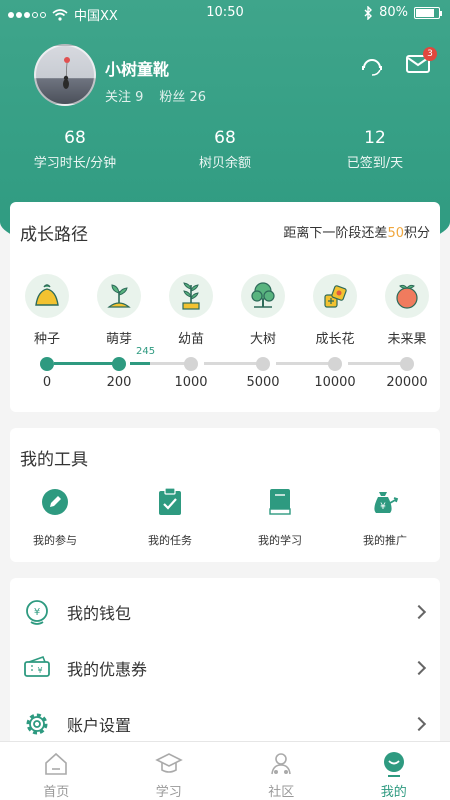  What do you see at coordinates (155, 95) in the screenshot?
I see `follow-info: 关注 9 粉丝 26` at bounding box center [155, 95].